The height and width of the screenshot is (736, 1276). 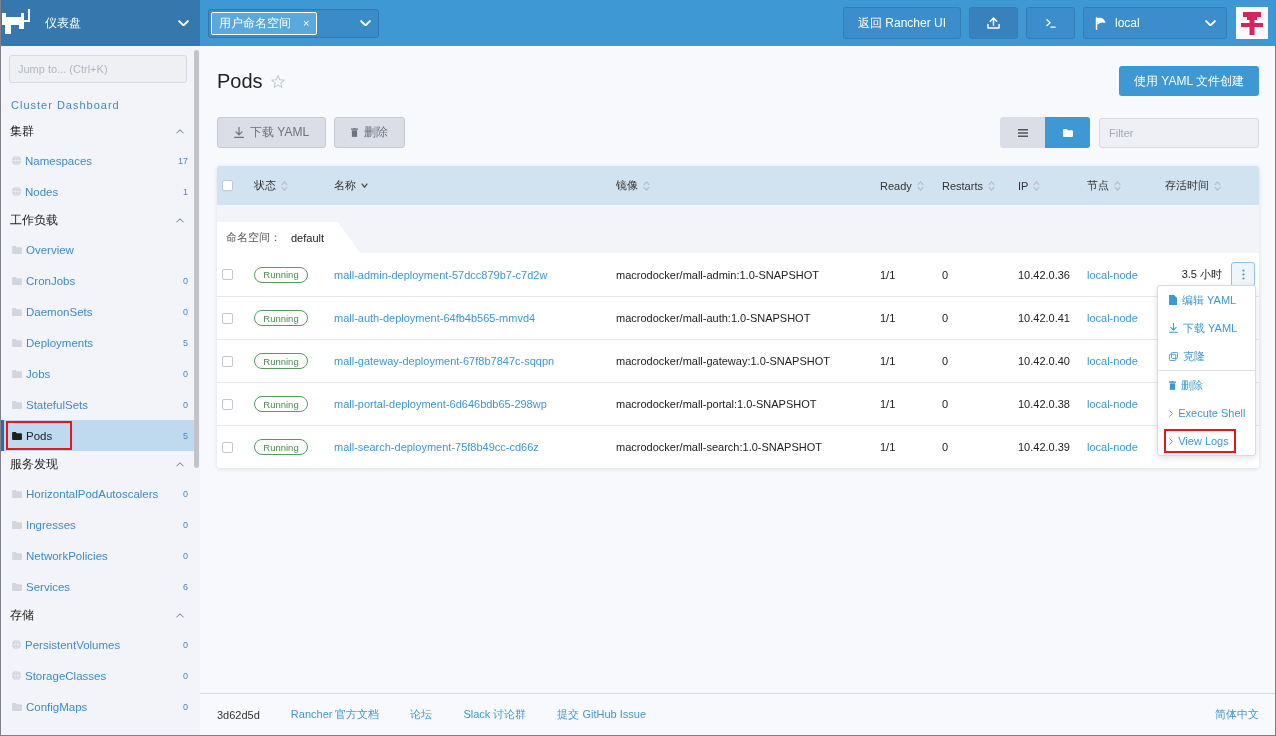 What do you see at coordinates (1050, 23) in the screenshot?
I see `terminal-button` at bounding box center [1050, 23].